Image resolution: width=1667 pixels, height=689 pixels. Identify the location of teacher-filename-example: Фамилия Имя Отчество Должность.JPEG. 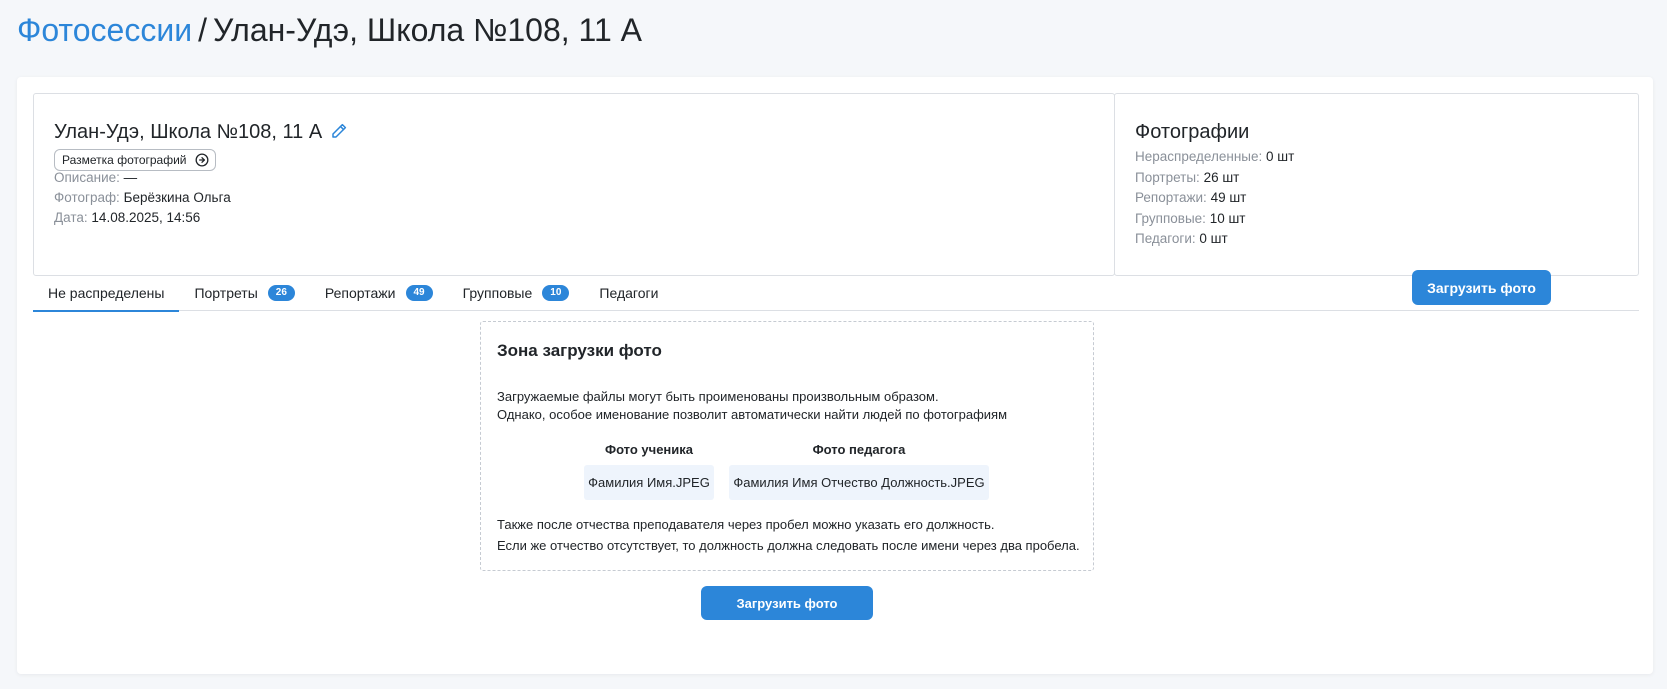
(859, 482).